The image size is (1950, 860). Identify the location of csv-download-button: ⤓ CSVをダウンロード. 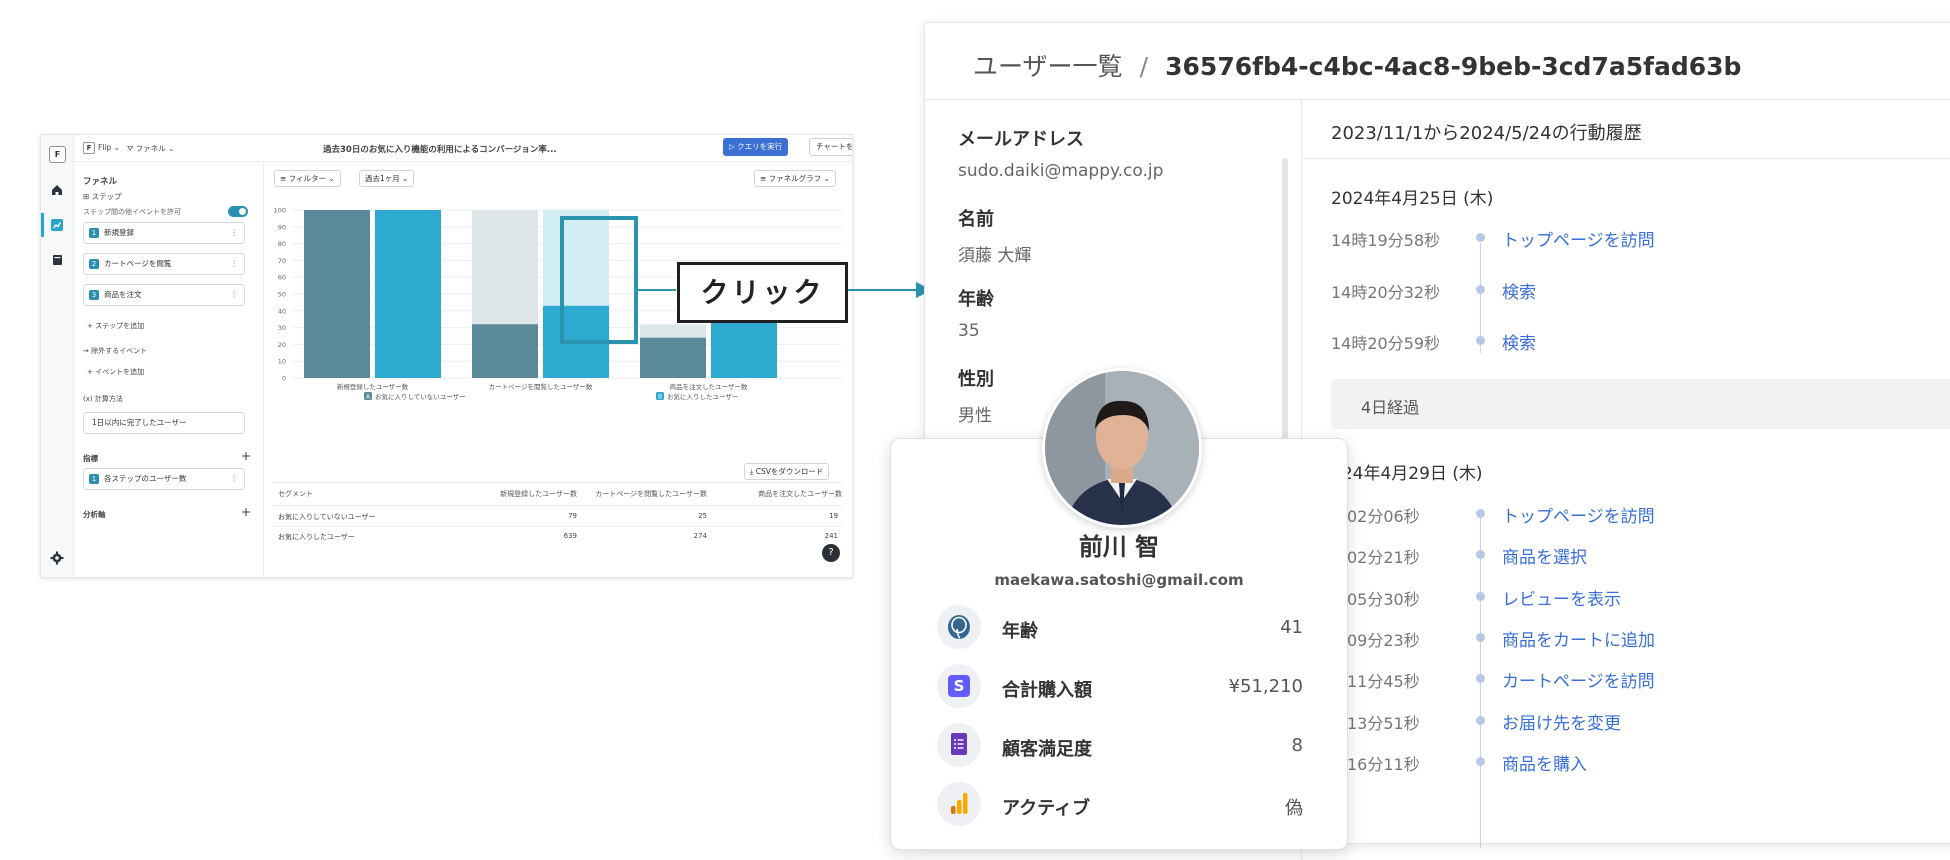
(787, 471).